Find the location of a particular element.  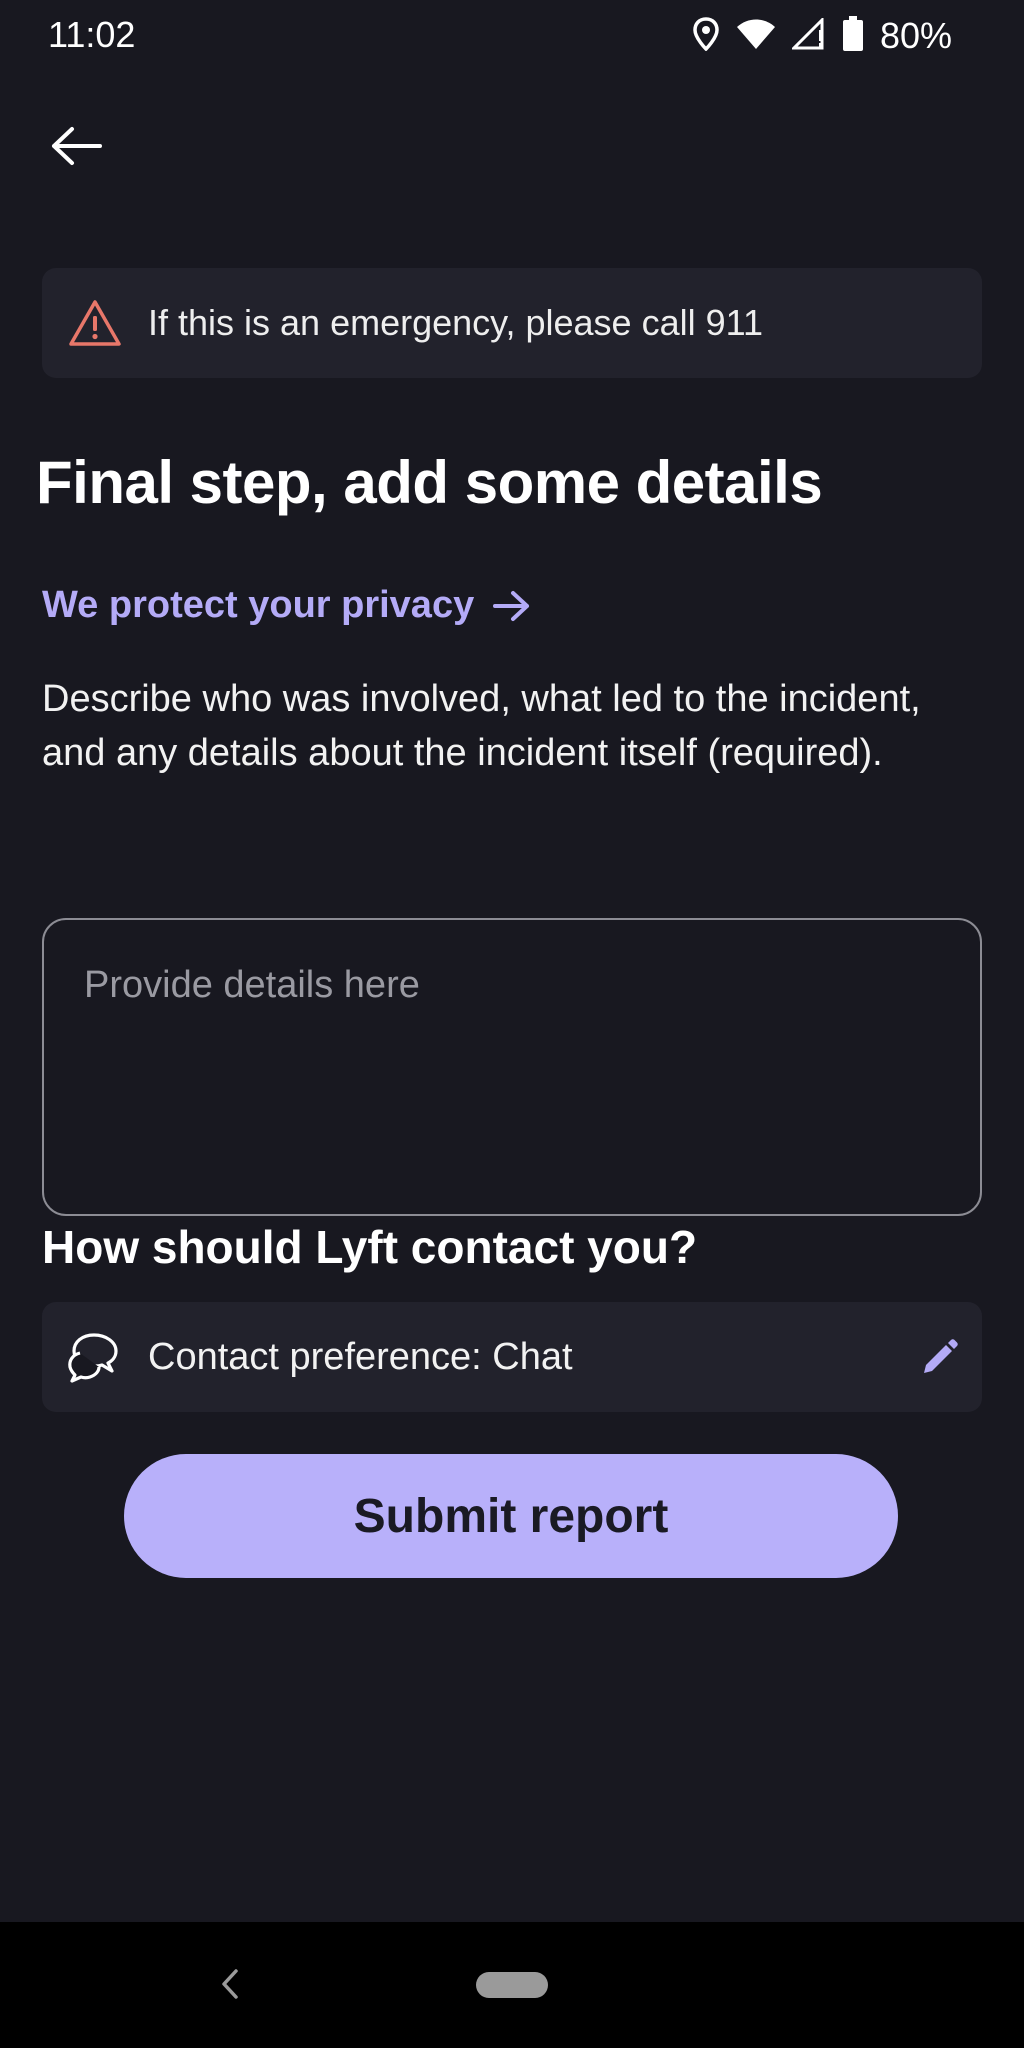

chevron-left-icon is located at coordinates (230, 1984).